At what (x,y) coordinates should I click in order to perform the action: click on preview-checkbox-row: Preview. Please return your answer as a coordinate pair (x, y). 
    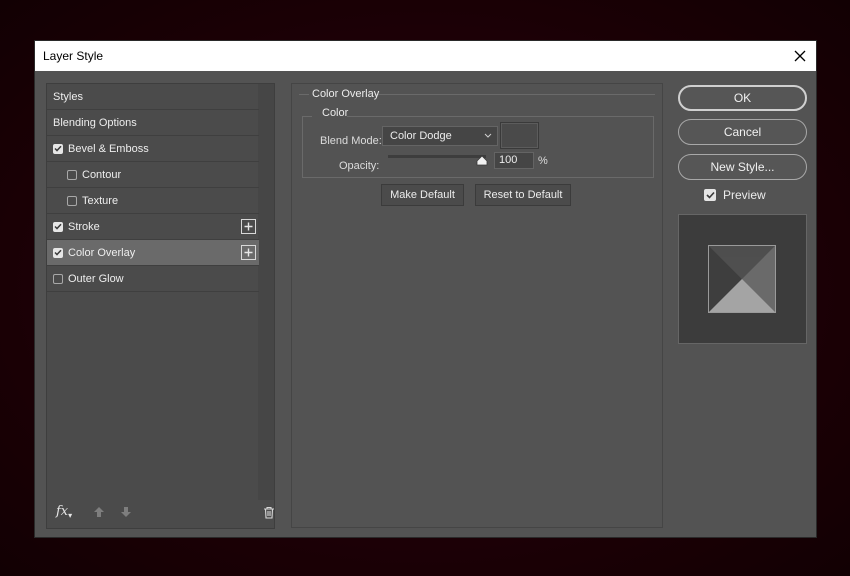
    Looking at the image, I should click on (735, 195).